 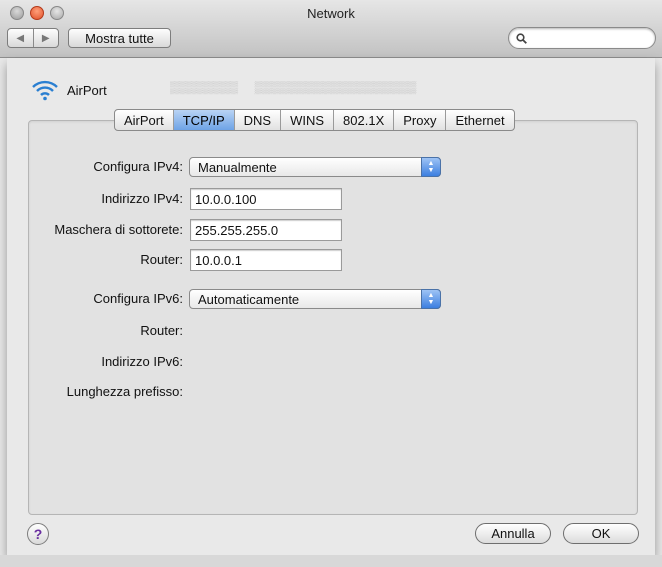 I want to click on configure-ipv4-popup: Manualmente ▲ ▼, so click(x=315, y=167).